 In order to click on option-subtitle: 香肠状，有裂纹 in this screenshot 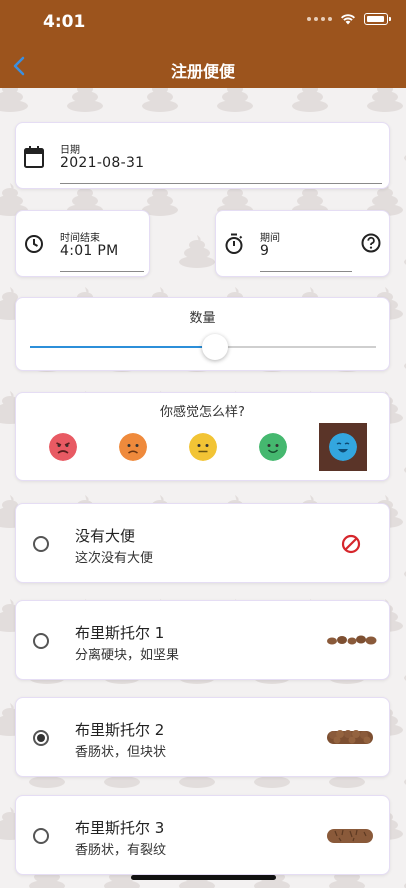, I will do `click(121, 850)`.